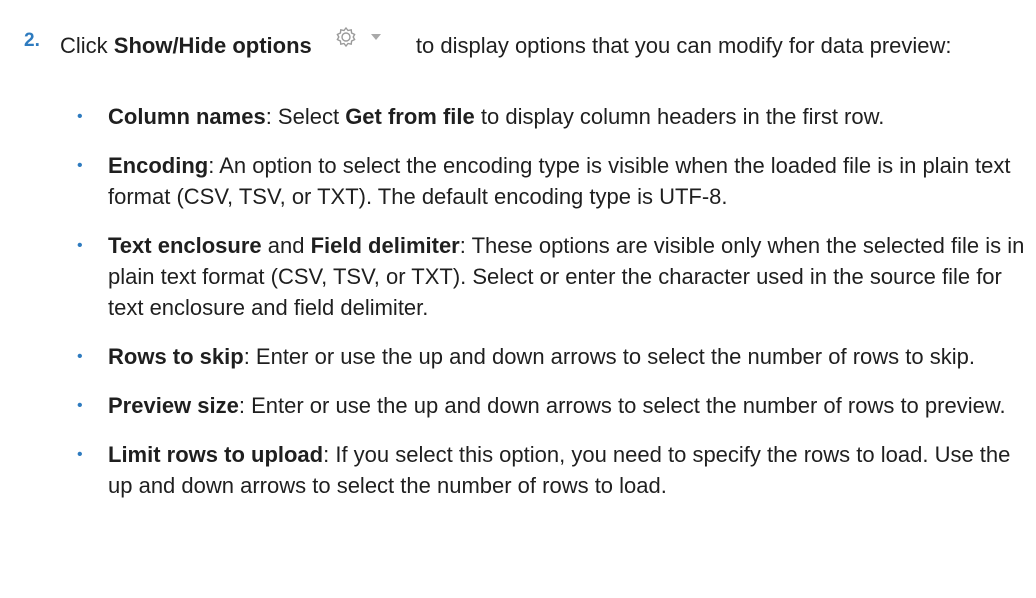 Image resolution: width=1036 pixels, height=598 pixels. What do you see at coordinates (375, 37) in the screenshot?
I see `chevron-down-icon` at bounding box center [375, 37].